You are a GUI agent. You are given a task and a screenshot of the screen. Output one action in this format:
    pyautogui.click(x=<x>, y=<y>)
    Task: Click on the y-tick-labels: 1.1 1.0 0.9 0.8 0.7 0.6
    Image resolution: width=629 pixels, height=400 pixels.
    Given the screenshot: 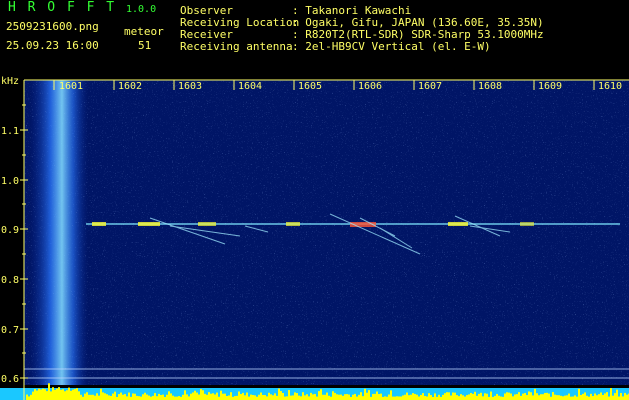 What is the action you would take?
    pyautogui.click(x=10, y=255)
    